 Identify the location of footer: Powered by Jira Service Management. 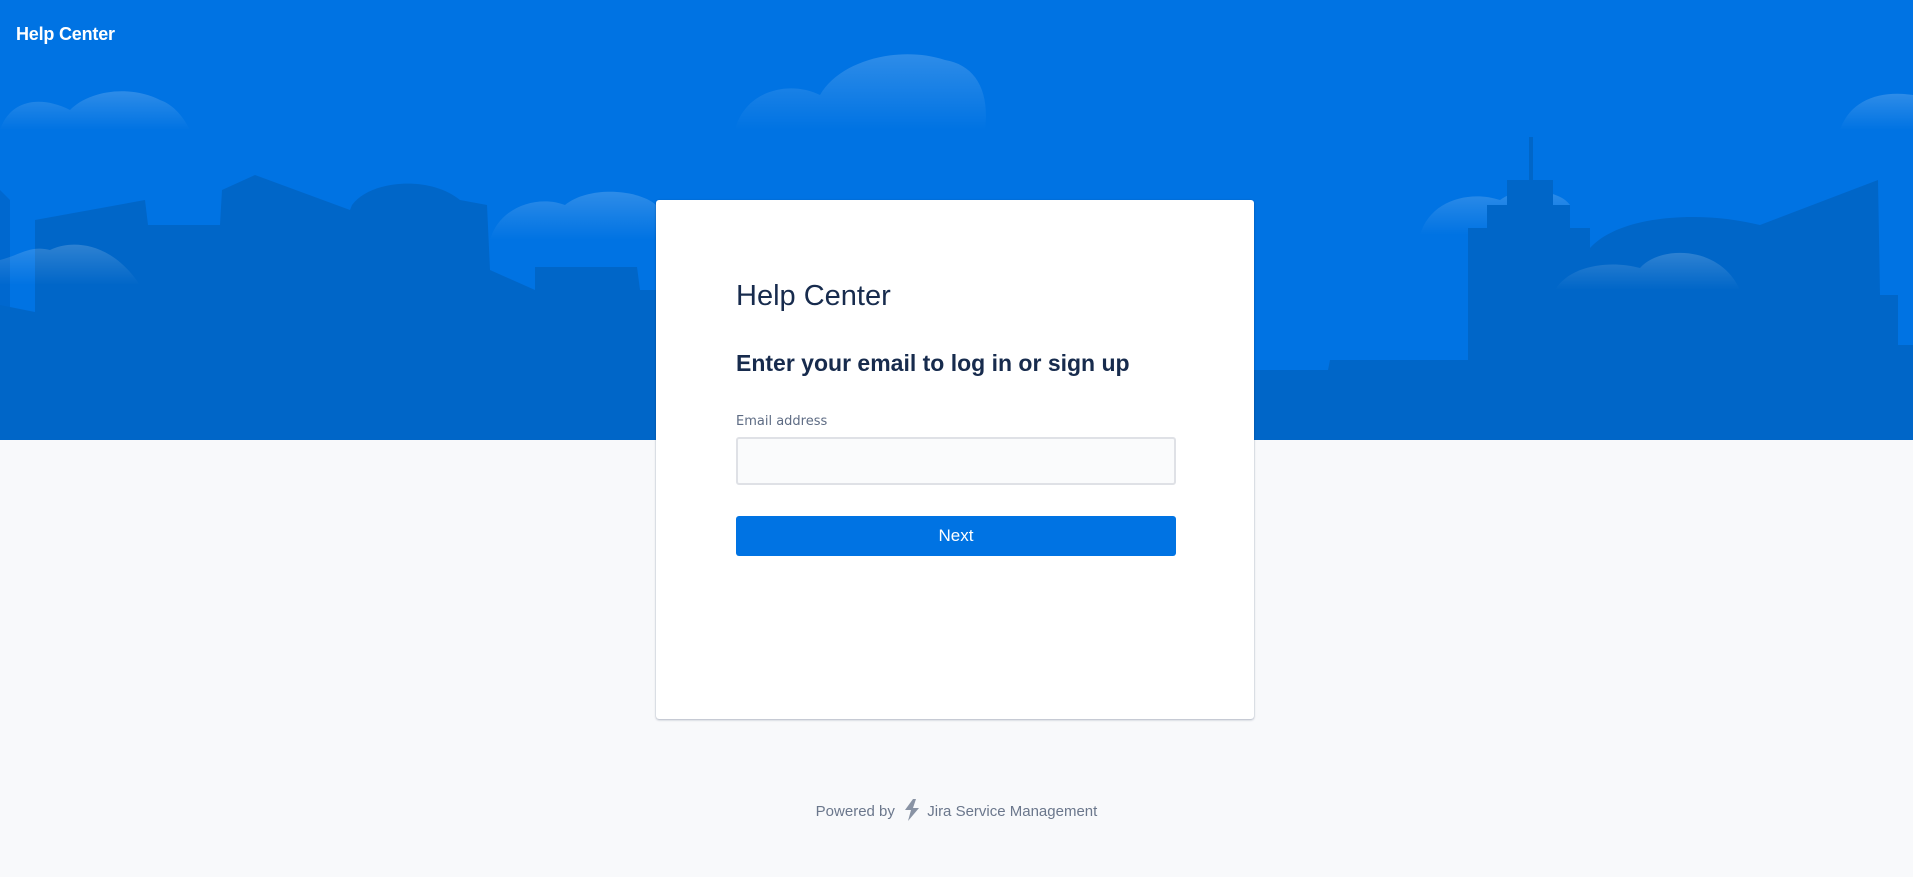
(956, 812).